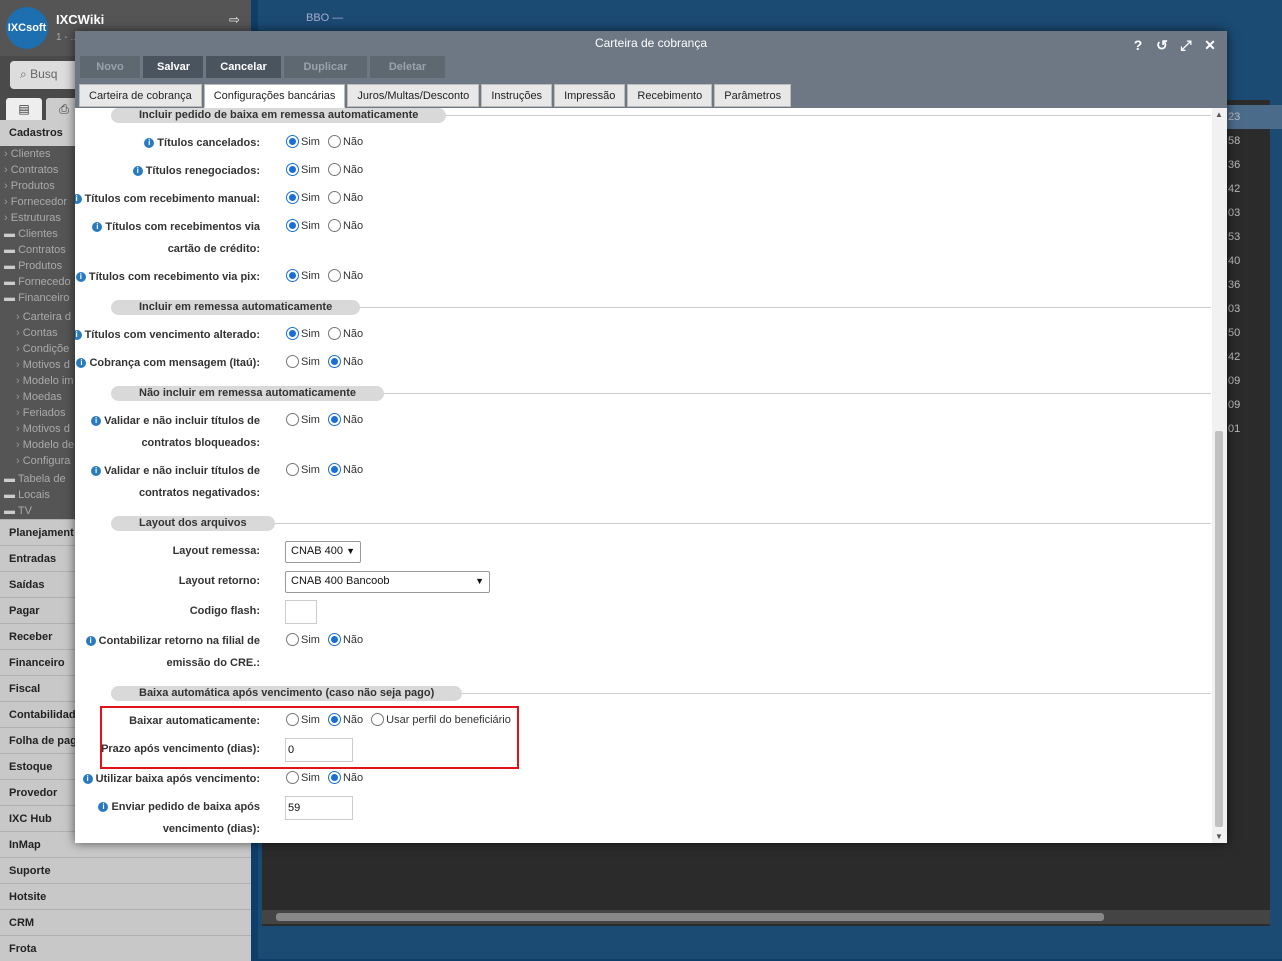 This screenshot has width=1282, height=961. What do you see at coordinates (690, 917) in the screenshot?
I see `bg-scroll-thumb` at bounding box center [690, 917].